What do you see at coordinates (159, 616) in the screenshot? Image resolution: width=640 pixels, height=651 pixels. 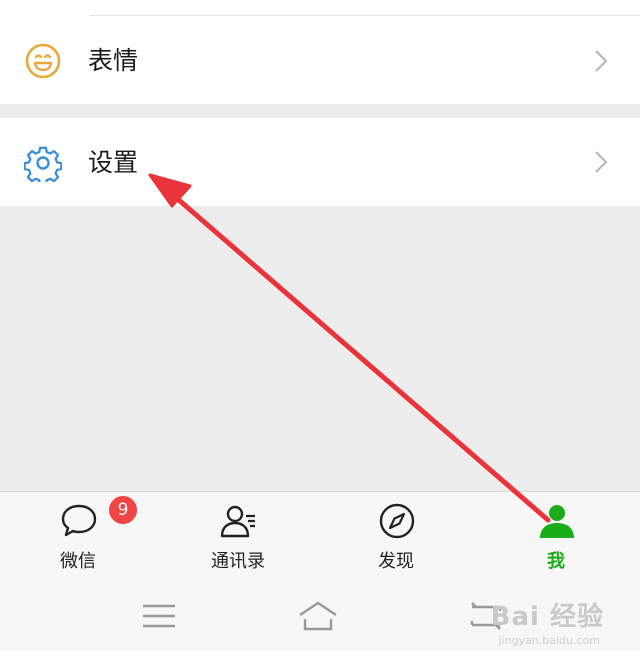 I see `menu-icon` at bounding box center [159, 616].